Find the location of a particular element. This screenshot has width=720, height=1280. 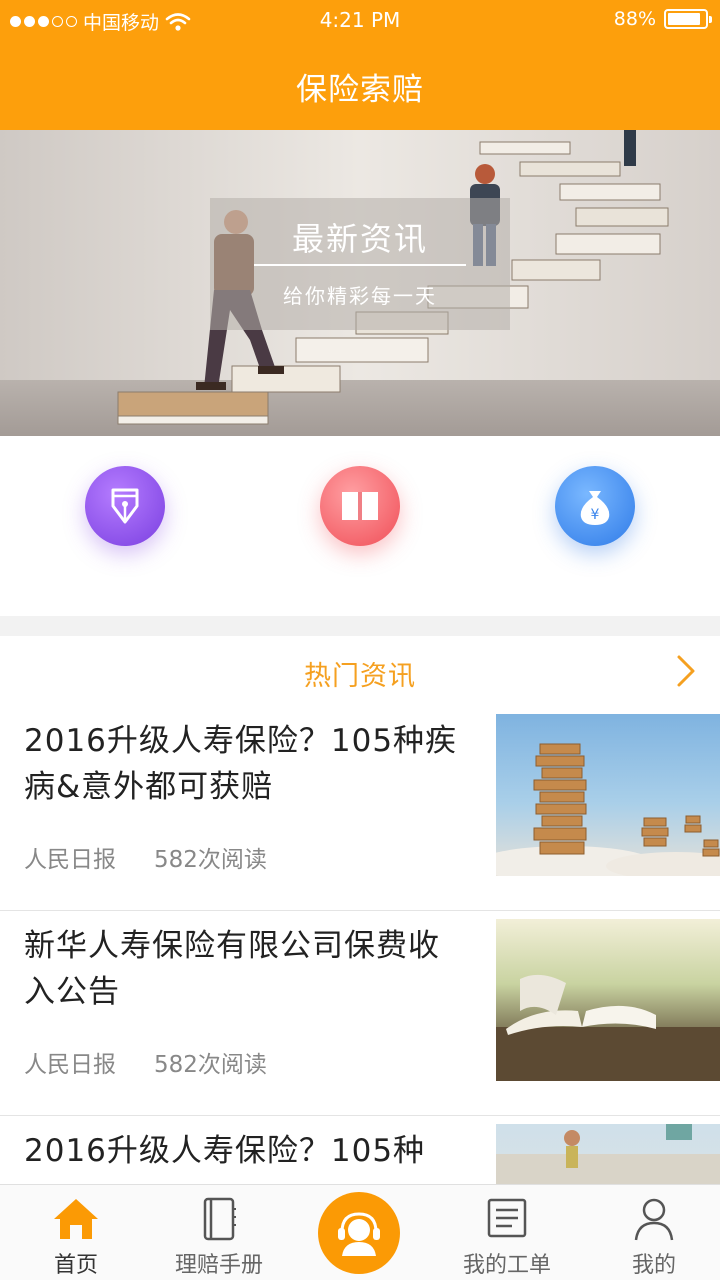

battery-percent: 88% is located at coordinates (634, 19).